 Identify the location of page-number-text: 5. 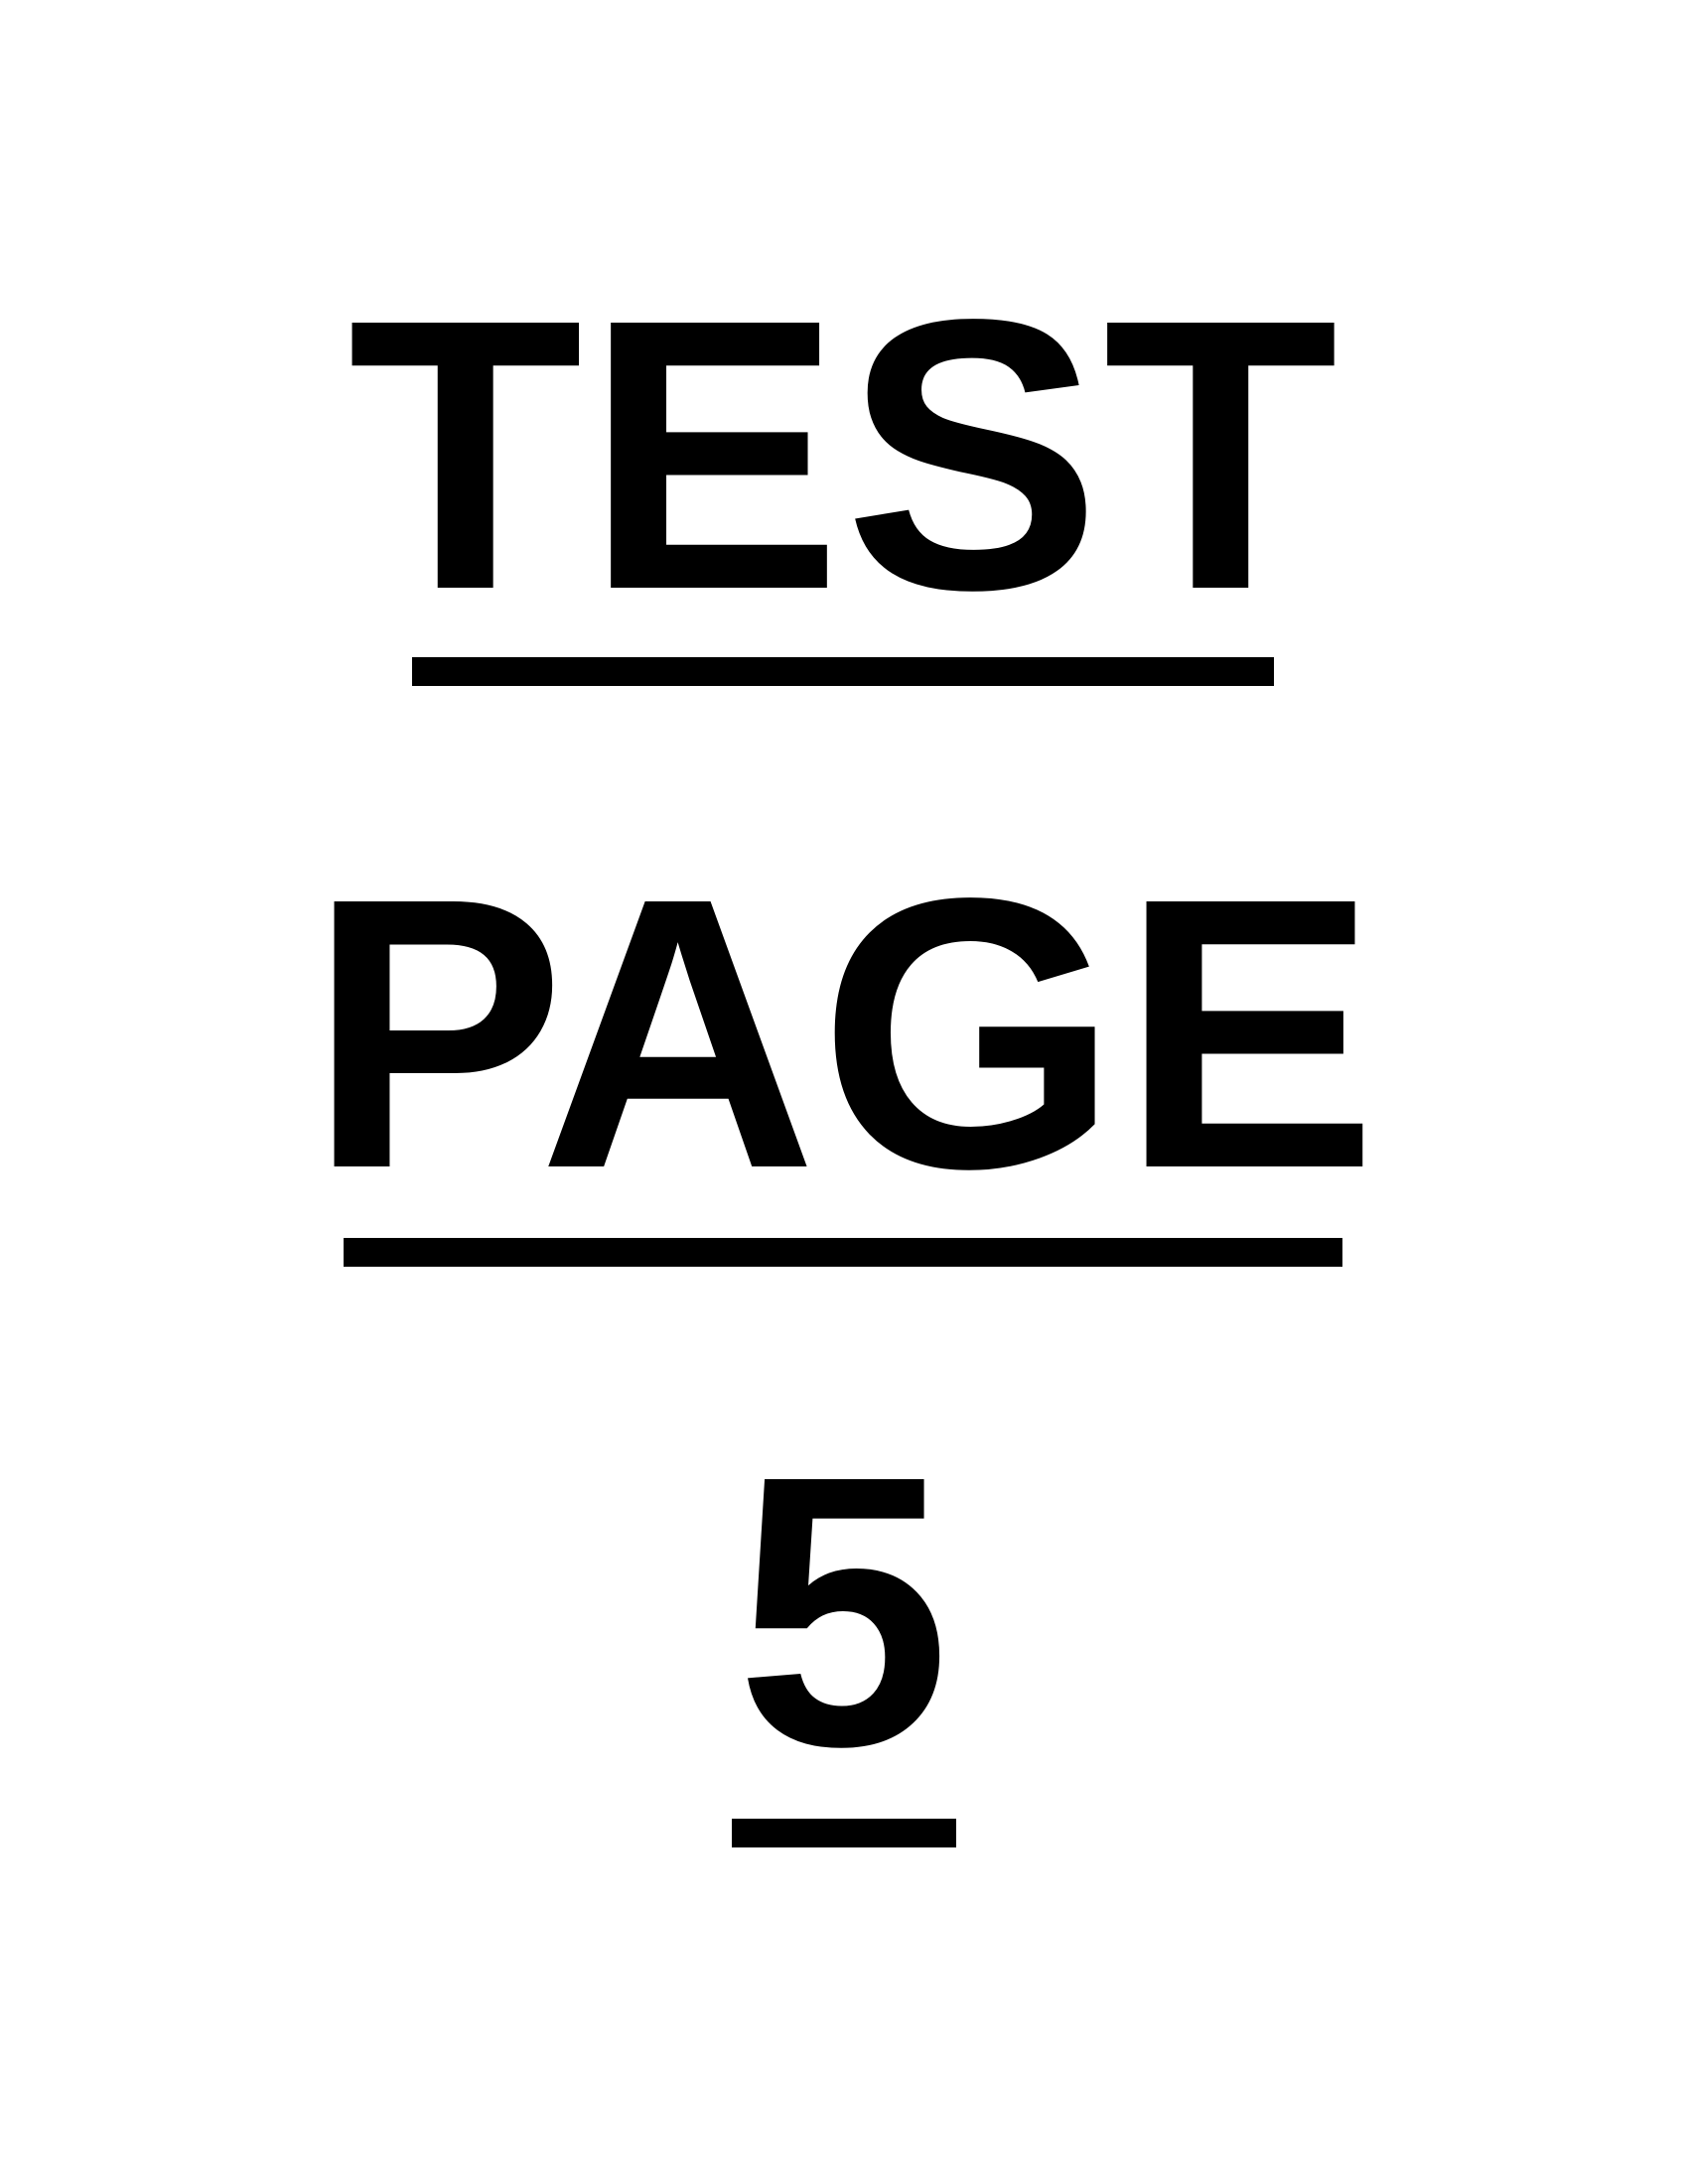
(844, 1612).